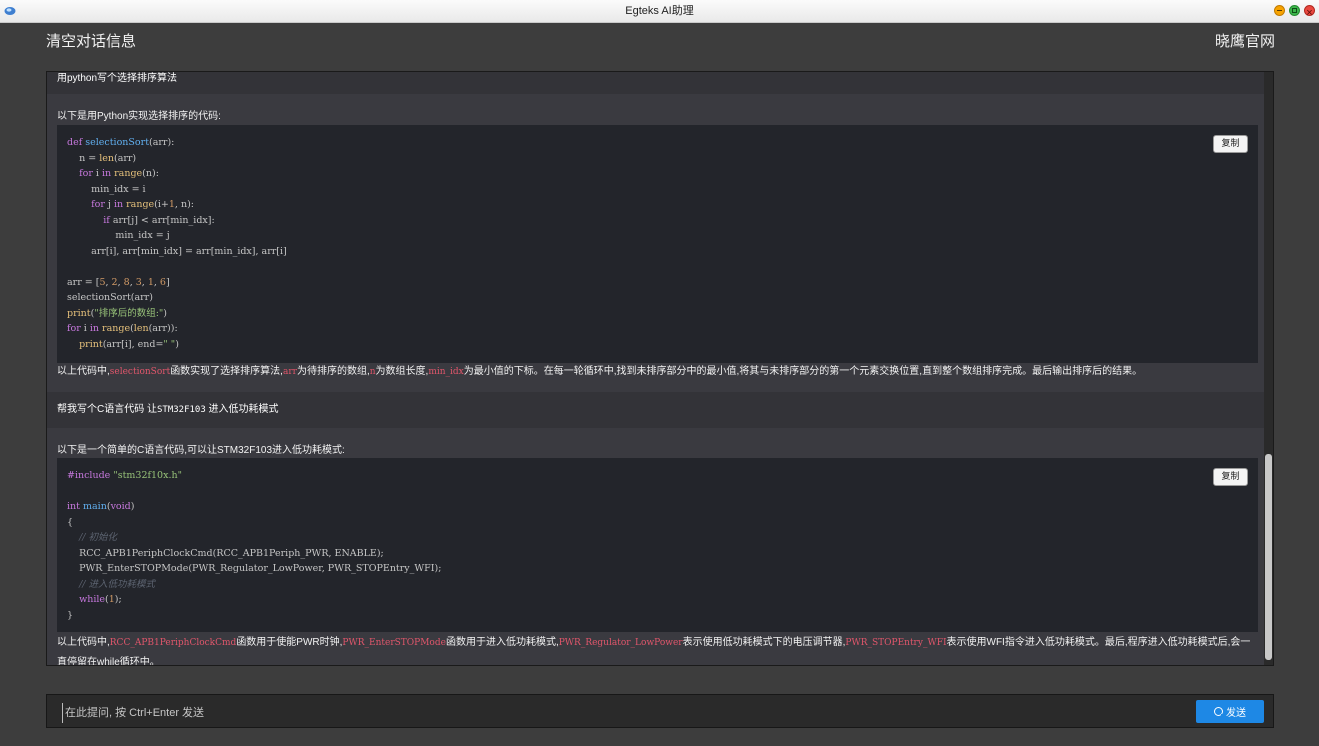 Image resolution: width=1319 pixels, height=746 pixels. What do you see at coordinates (1245, 40) in the screenshot?
I see `official-site-link: 晓鹰官网` at bounding box center [1245, 40].